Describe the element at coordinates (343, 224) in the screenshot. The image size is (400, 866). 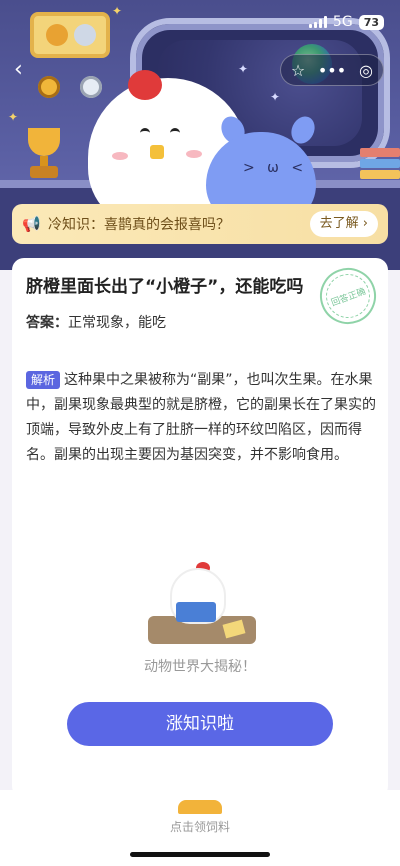
I see `learn-more-button: 去了解 ›` at that location.